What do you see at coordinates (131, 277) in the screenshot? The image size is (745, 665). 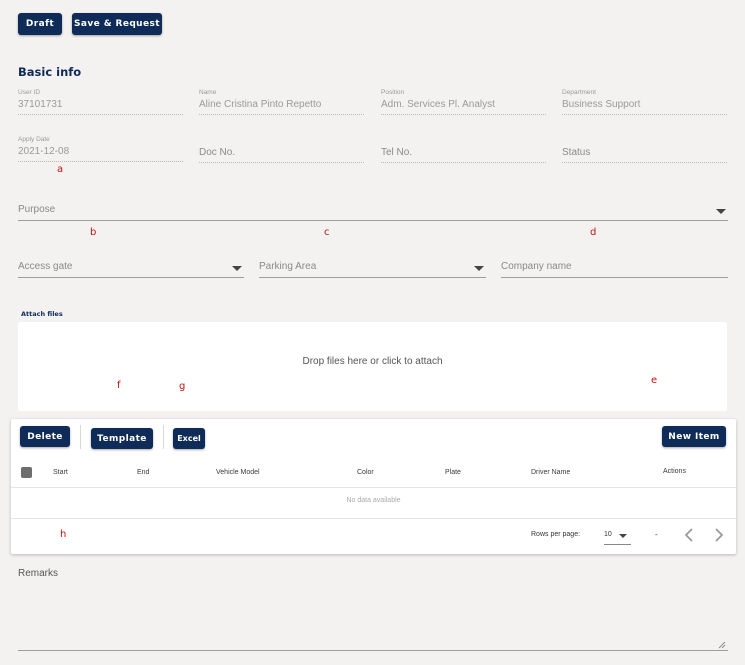 I see `access-gate-underline` at bounding box center [131, 277].